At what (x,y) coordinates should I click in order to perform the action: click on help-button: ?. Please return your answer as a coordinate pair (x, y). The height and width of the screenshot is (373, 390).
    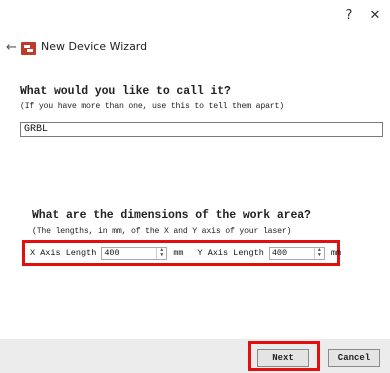
    Looking at the image, I should click on (349, 16).